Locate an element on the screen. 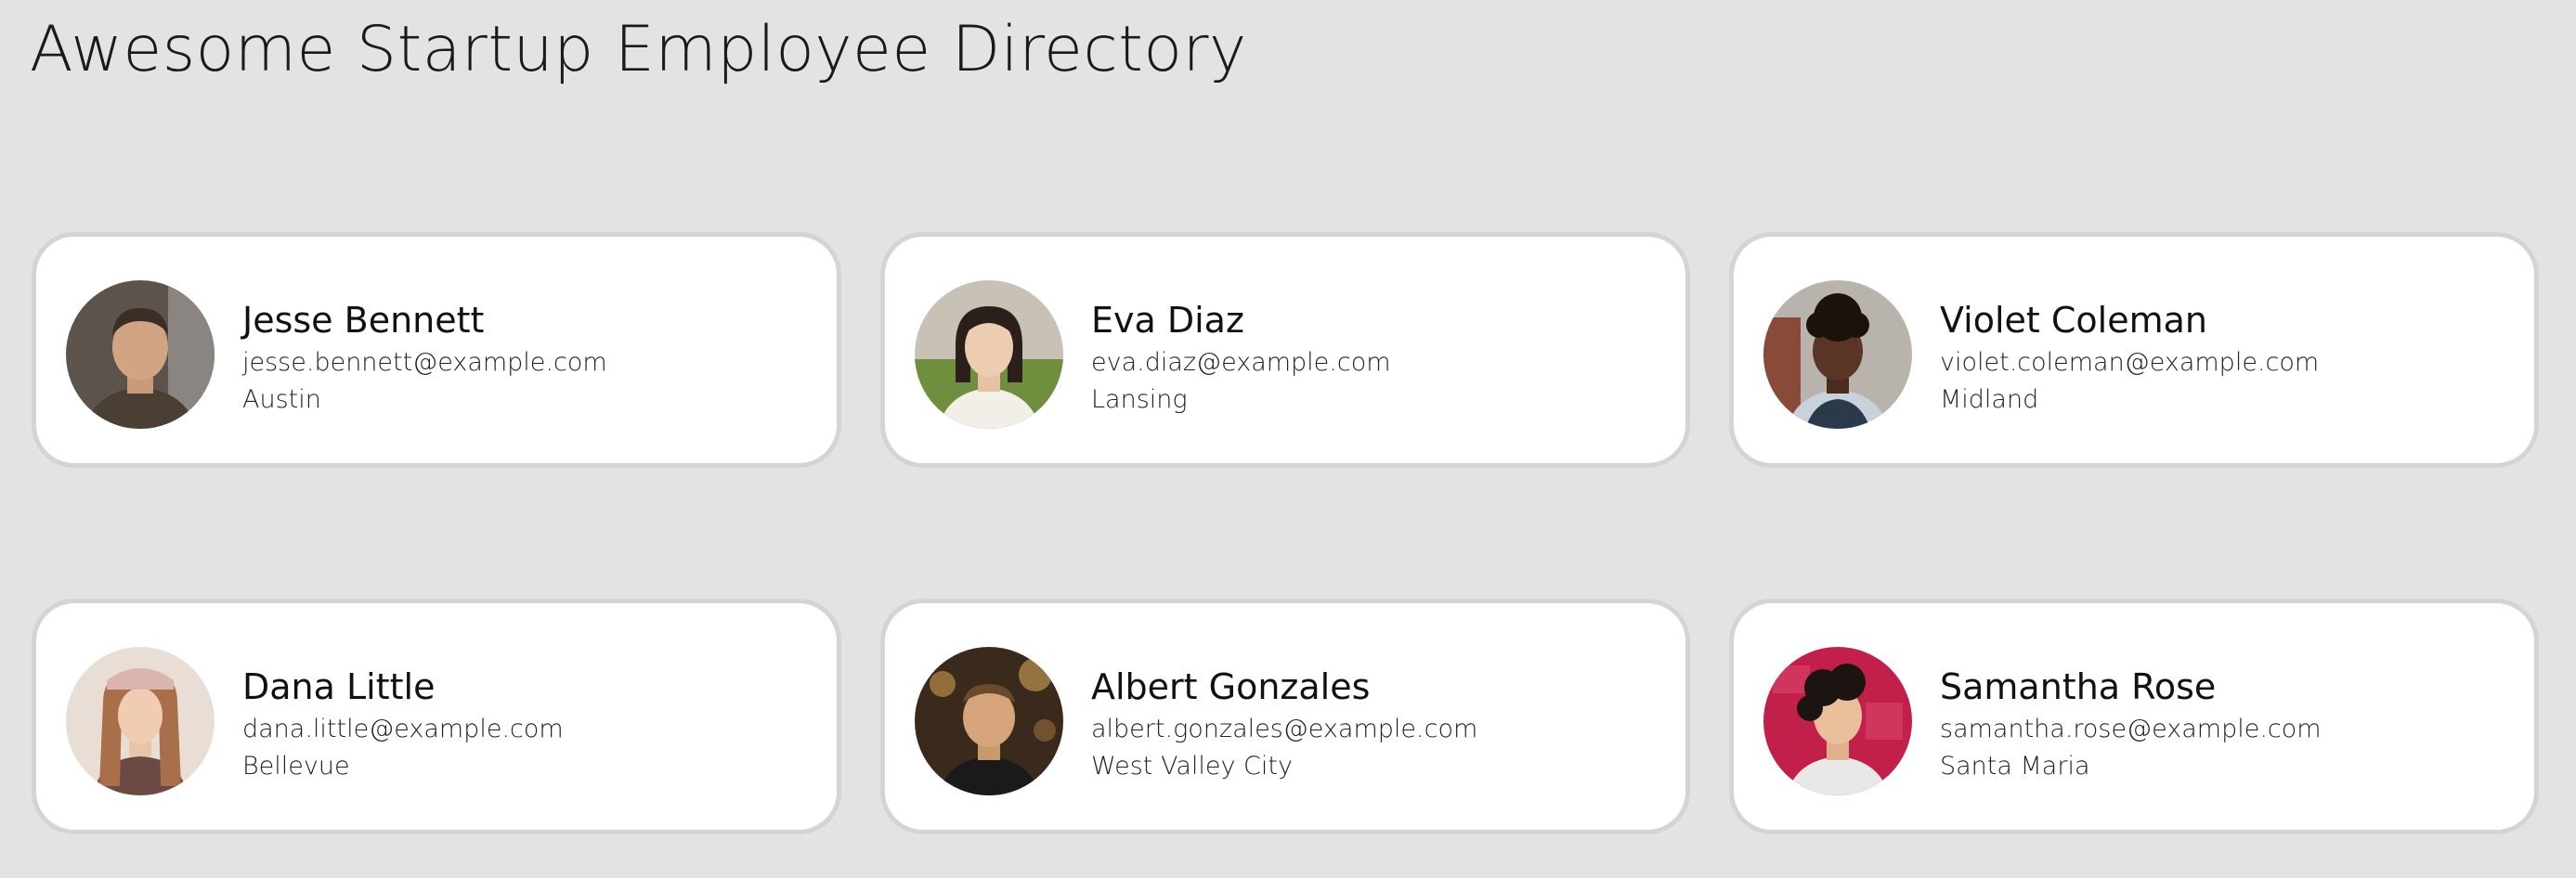 Image resolution: width=2576 pixels, height=878 pixels. employee-city: Santa Maria is located at coordinates (2015, 766).